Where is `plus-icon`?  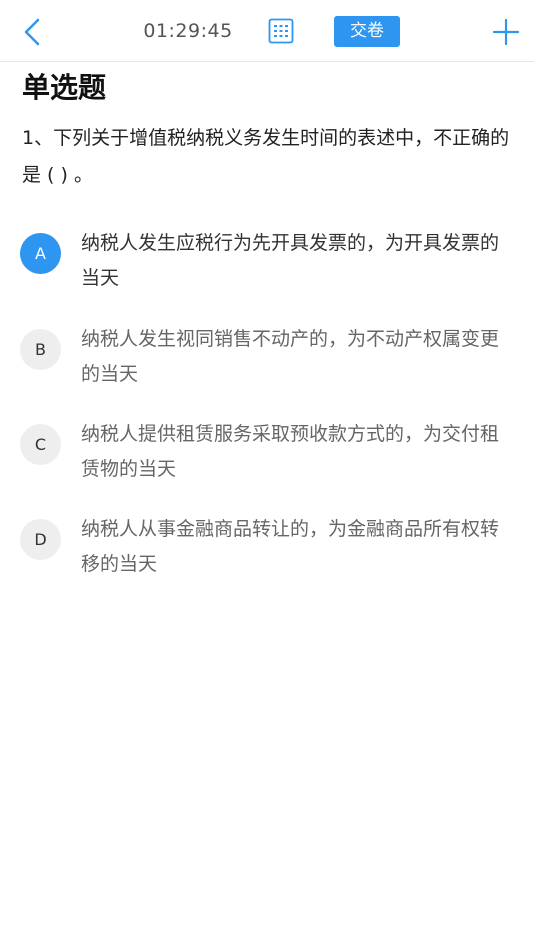 plus-icon is located at coordinates (506, 32).